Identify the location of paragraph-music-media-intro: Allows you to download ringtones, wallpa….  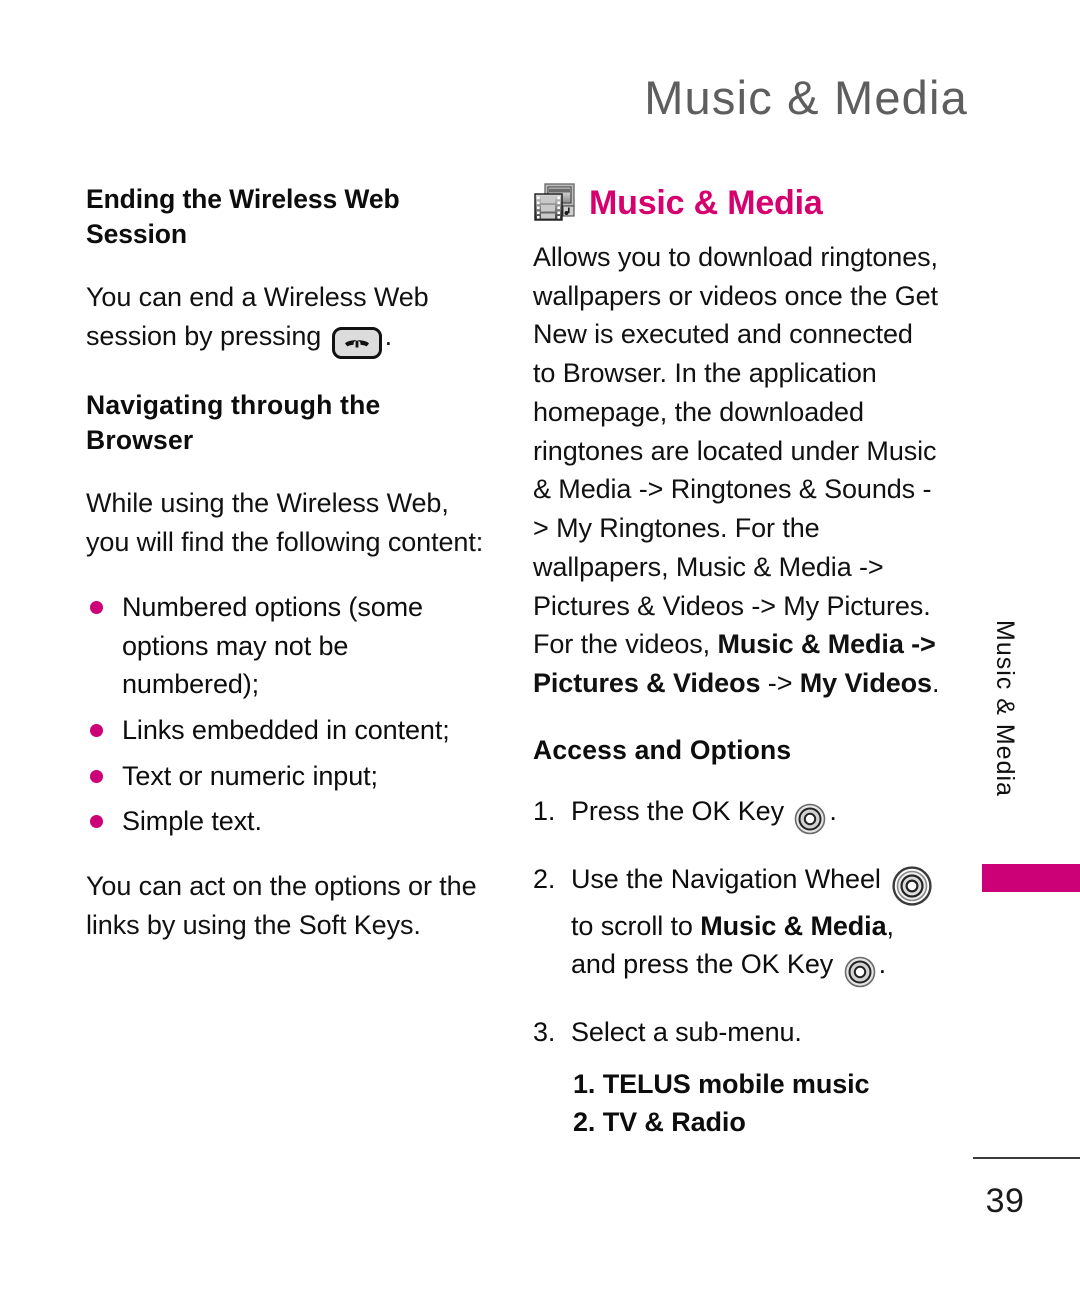
(735, 431).